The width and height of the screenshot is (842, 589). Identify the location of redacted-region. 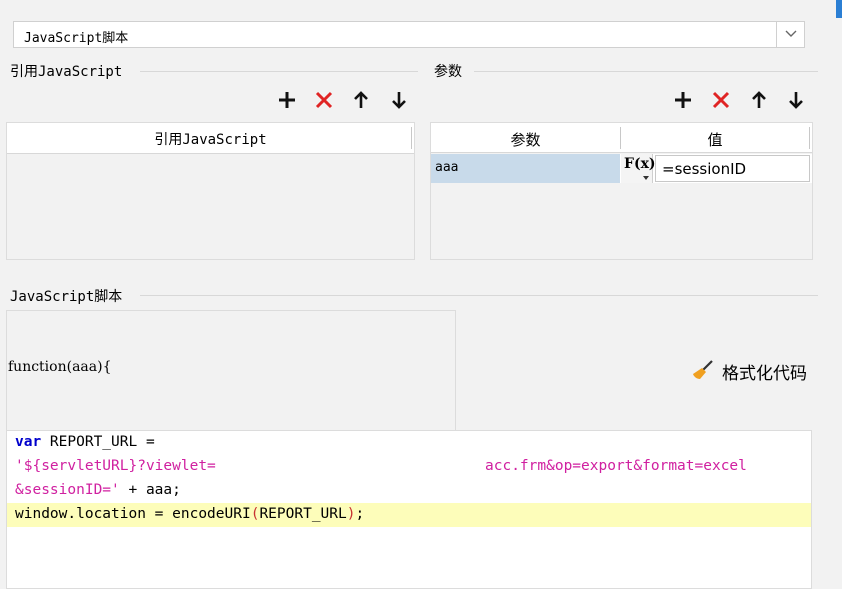
(371, 466).